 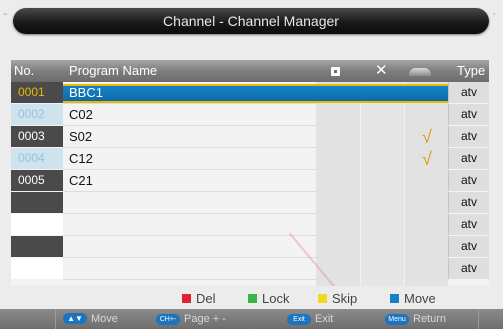 What do you see at coordinates (250, 181) in the screenshot?
I see `channel-row: 0005 C21 atv` at bounding box center [250, 181].